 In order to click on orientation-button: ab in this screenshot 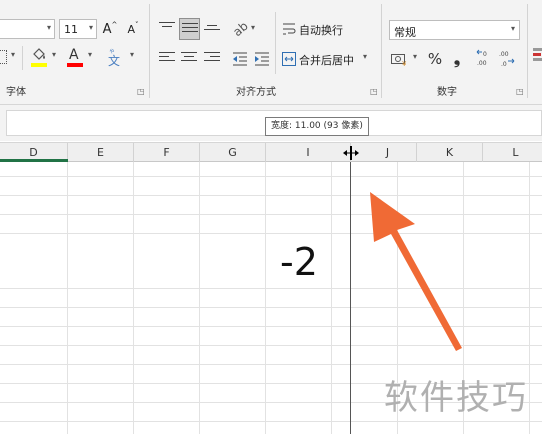, I will do `click(240, 29)`.